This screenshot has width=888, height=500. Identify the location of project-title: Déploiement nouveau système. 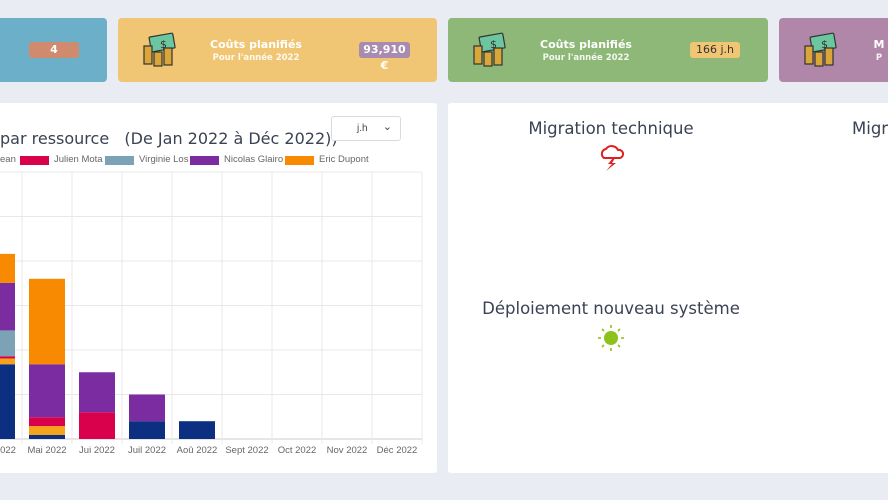
(611, 308).